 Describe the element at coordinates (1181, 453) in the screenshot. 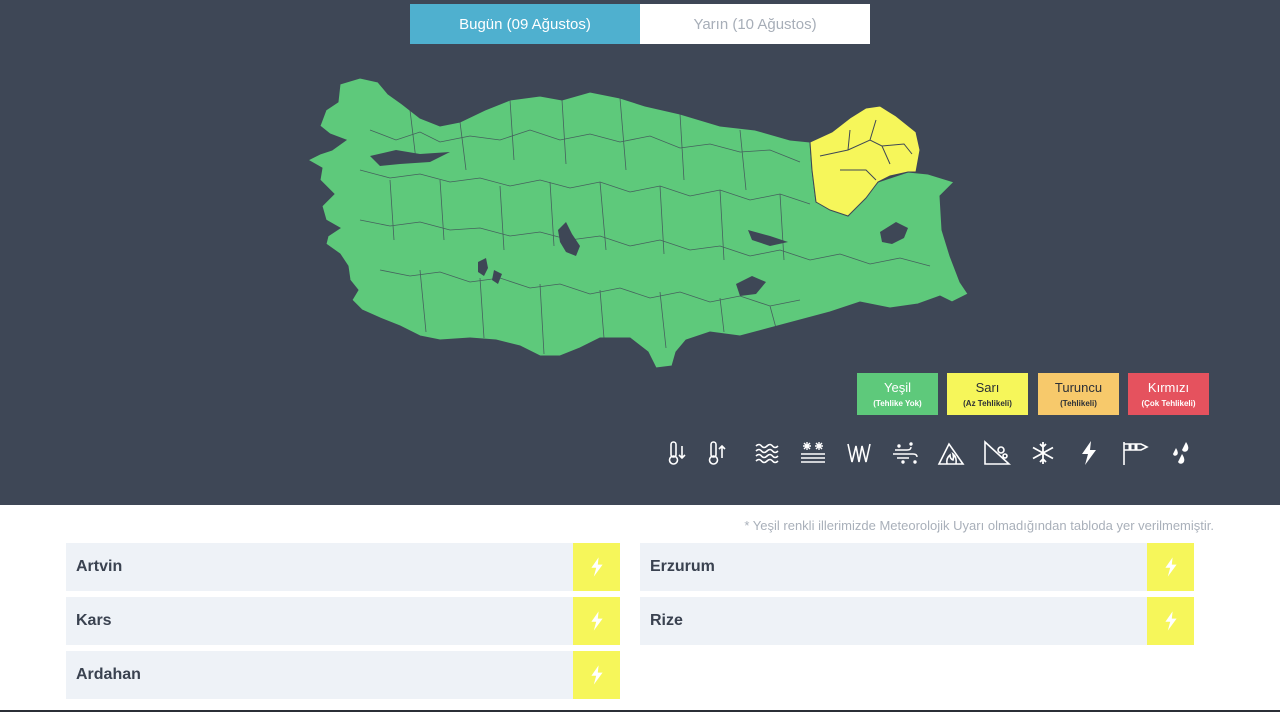

I see `rain-icon` at that location.